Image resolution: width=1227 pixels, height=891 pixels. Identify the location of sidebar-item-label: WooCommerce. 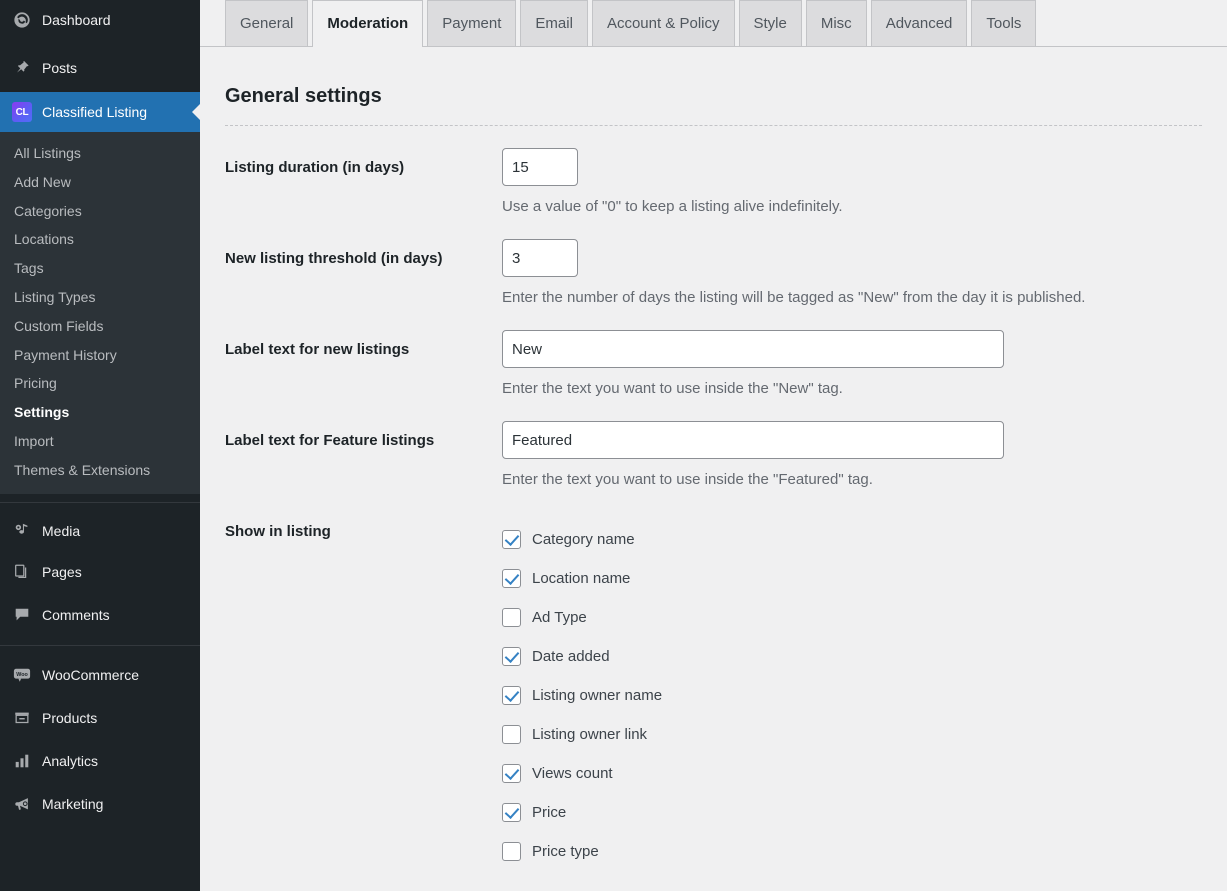
(90, 675).